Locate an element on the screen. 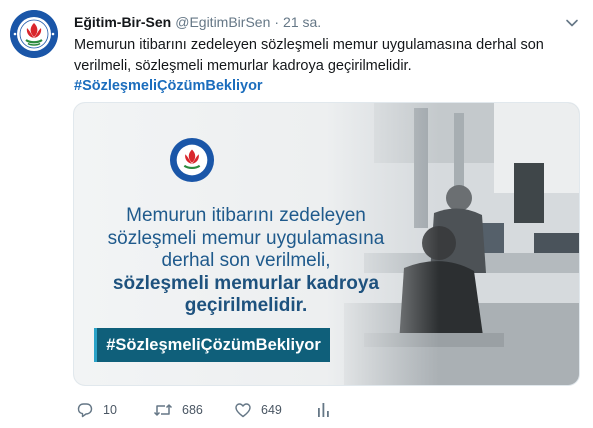  retweet-count: 686 is located at coordinates (192, 410).